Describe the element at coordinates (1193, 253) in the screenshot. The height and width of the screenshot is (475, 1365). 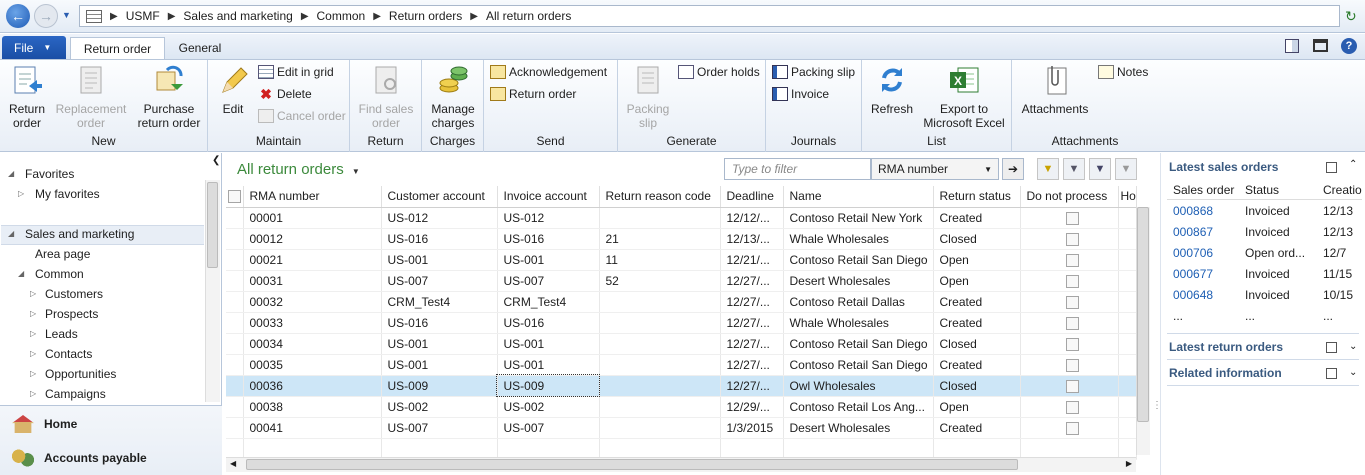
I see `sales-order-link: 000706` at that location.